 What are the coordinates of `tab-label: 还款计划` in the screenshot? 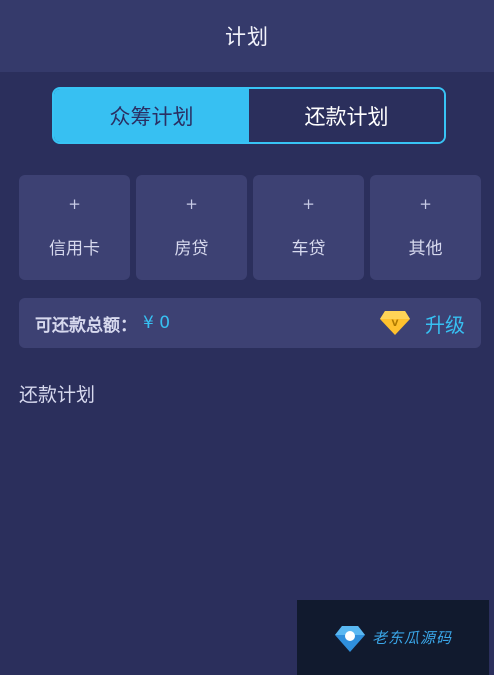 It's located at (346, 116).